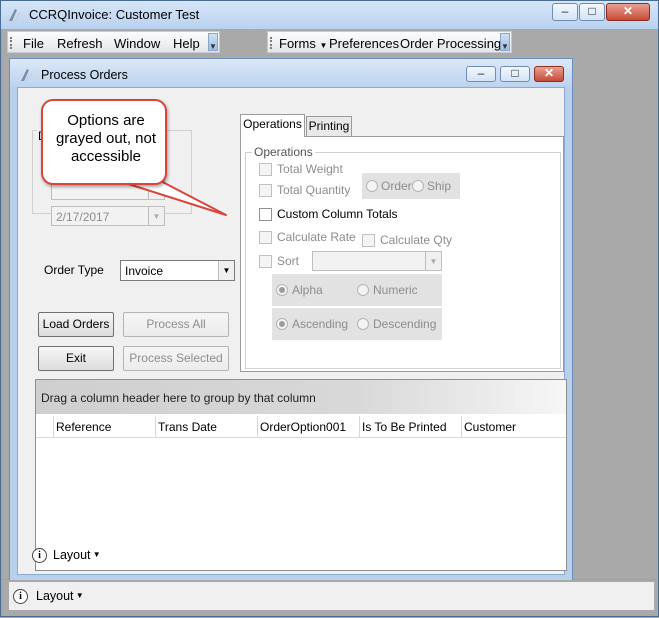 The image size is (659, 618). I want to click on annotation-arrow, so click(172, 195).